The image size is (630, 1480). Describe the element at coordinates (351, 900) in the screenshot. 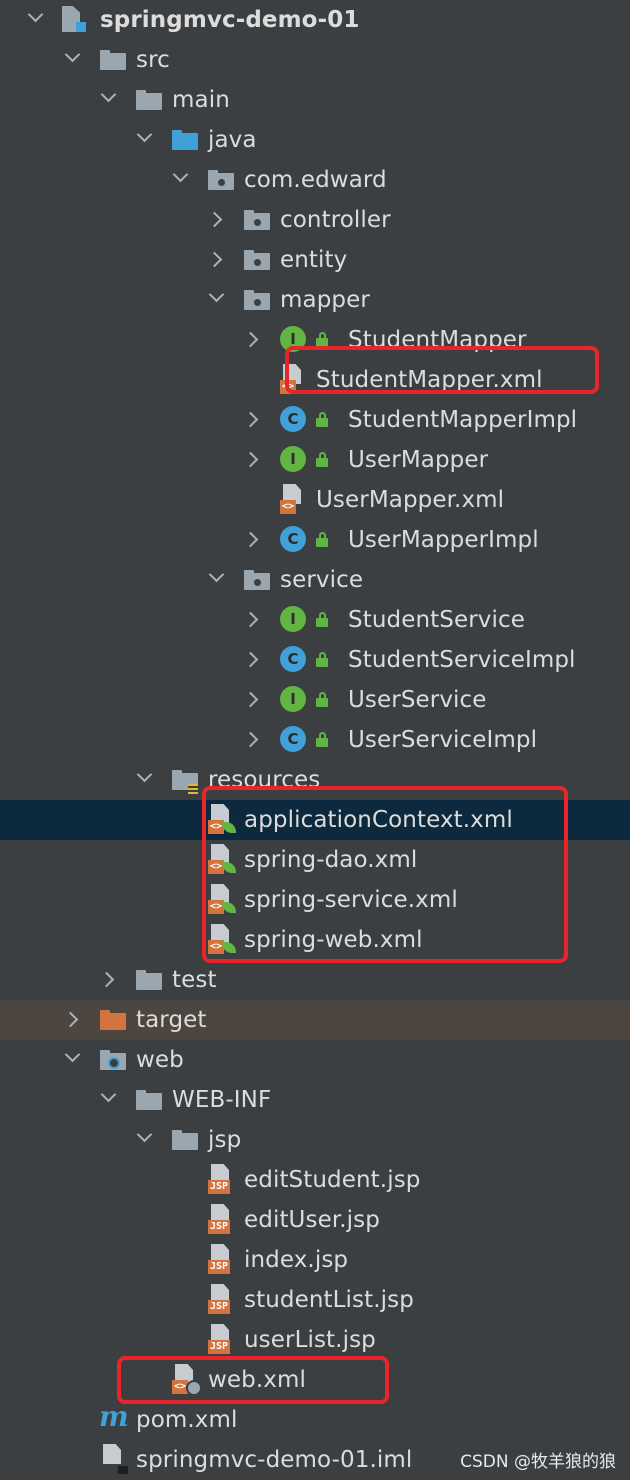

I see `tree-item-label: spring-service.xml` at that location.